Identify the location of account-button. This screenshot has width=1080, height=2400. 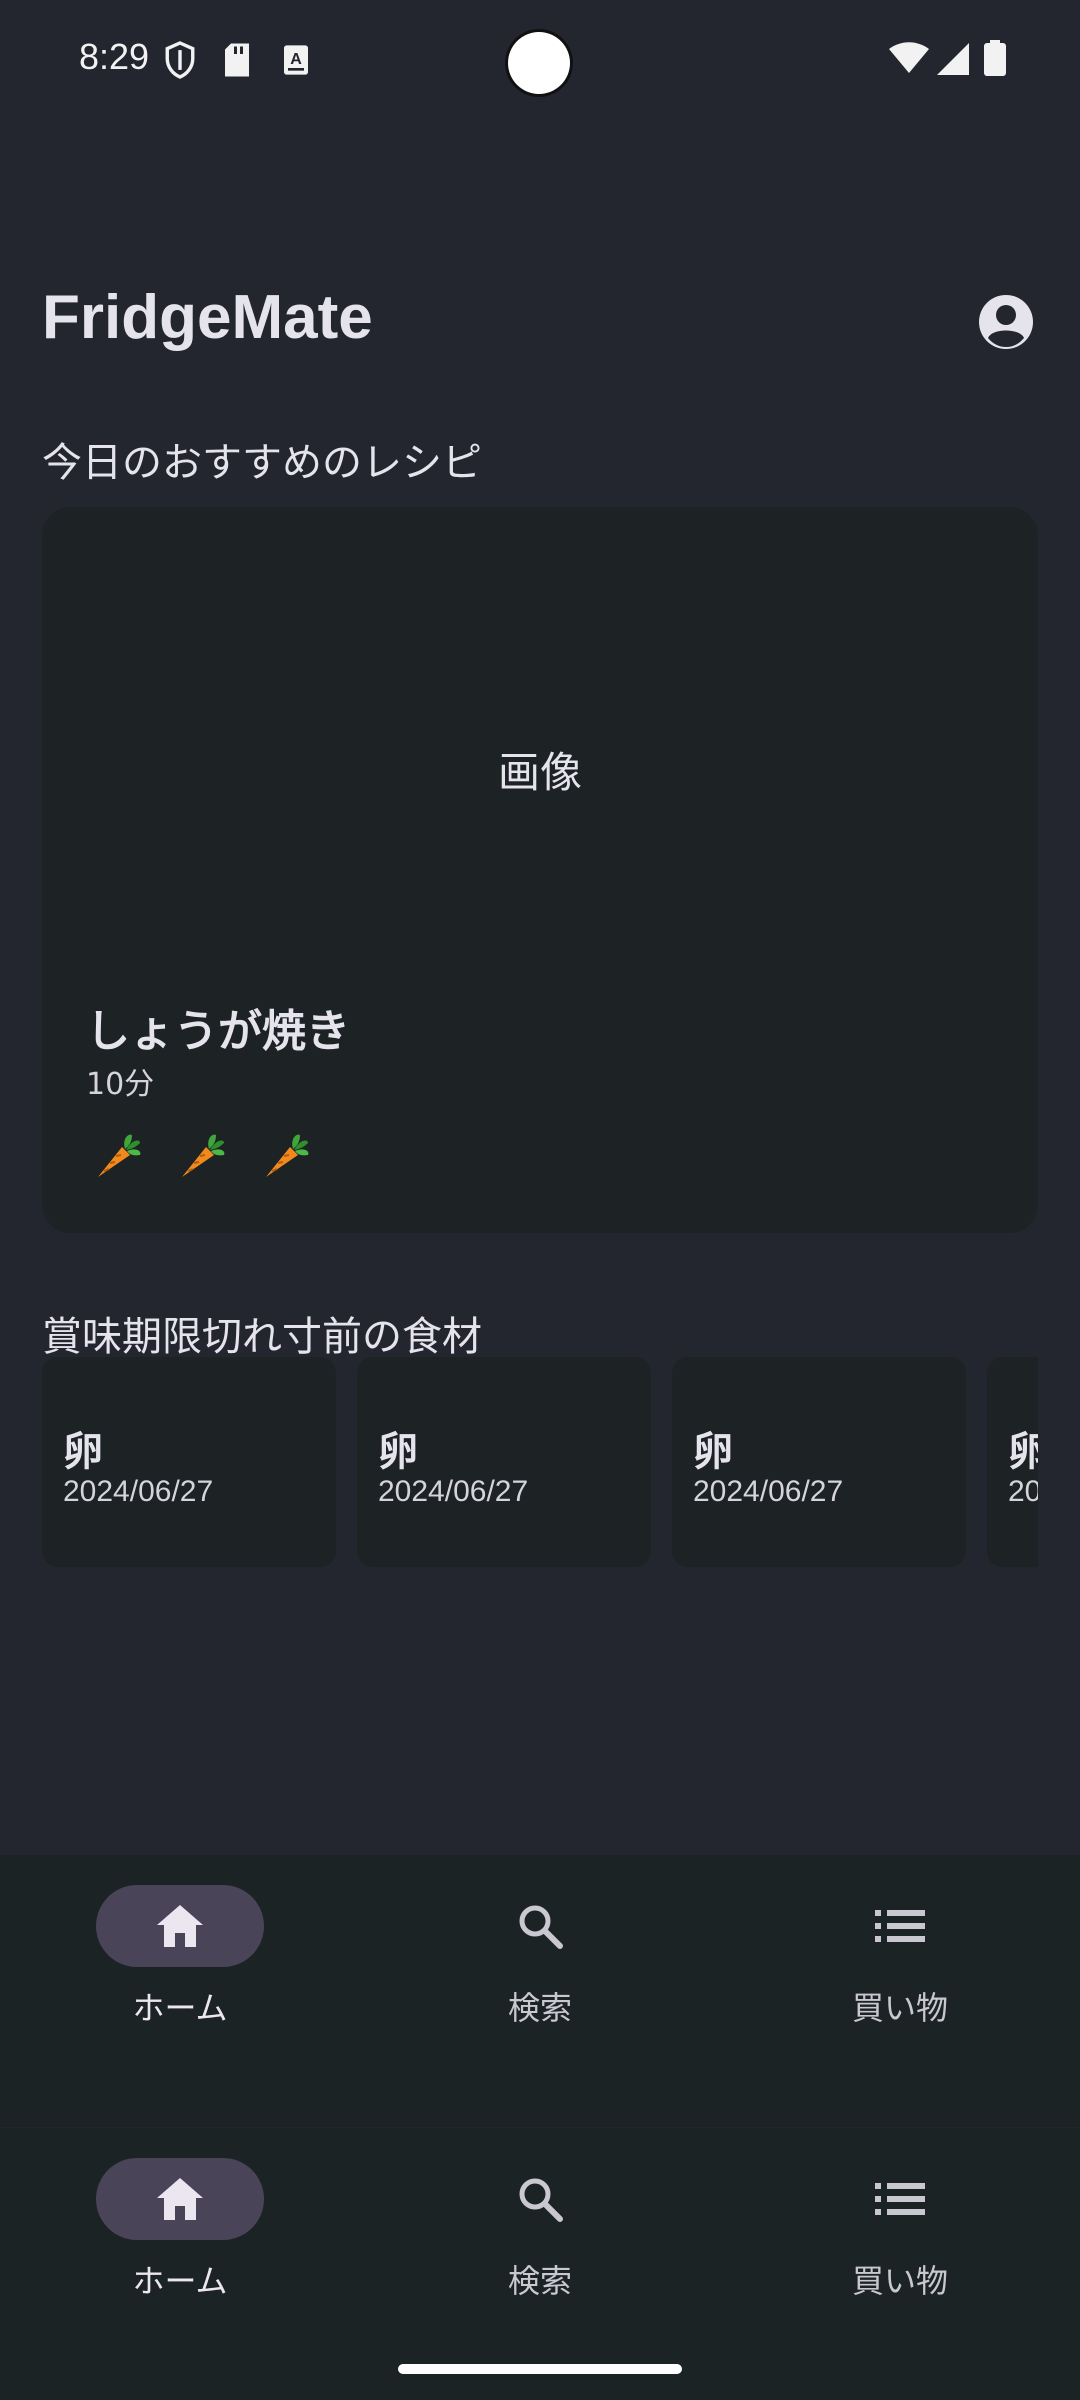
(1006, 322).